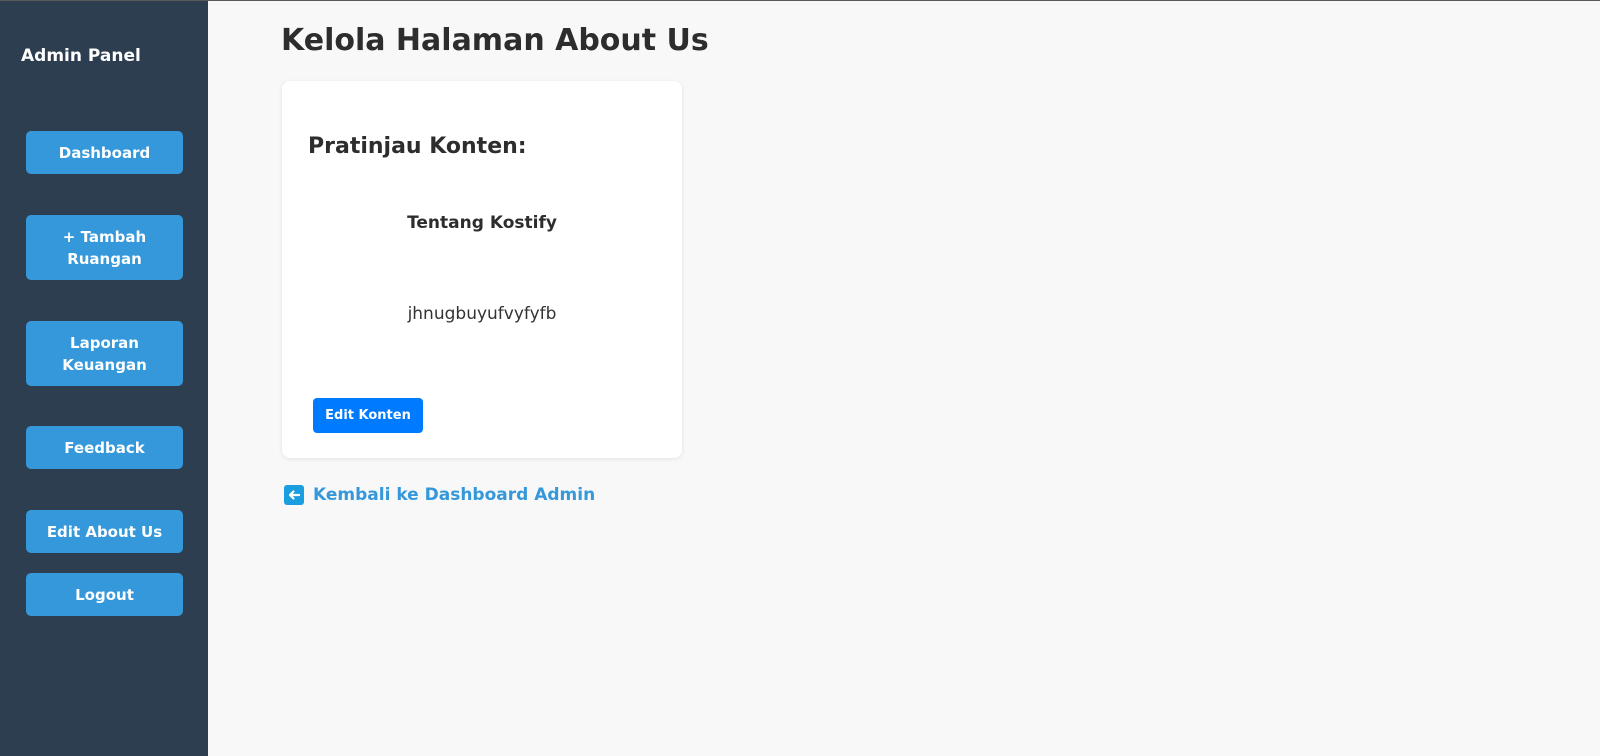 The height and width of the screenshot is (756, 1600). Describe the element at coordinates (482, 314) in the screenshot. I see `preview-body: jhnugbuyufvyfyfb` at that location.